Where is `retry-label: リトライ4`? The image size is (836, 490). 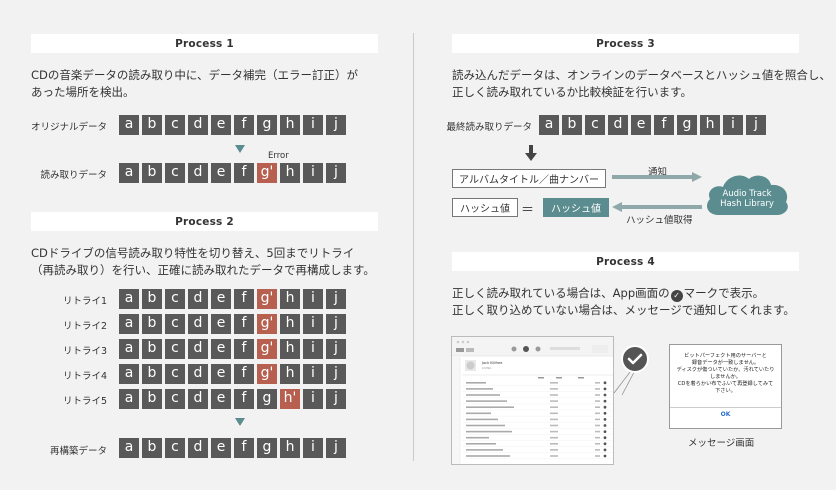 retry-label: リトライ4 is located at coordinates (84, 376).